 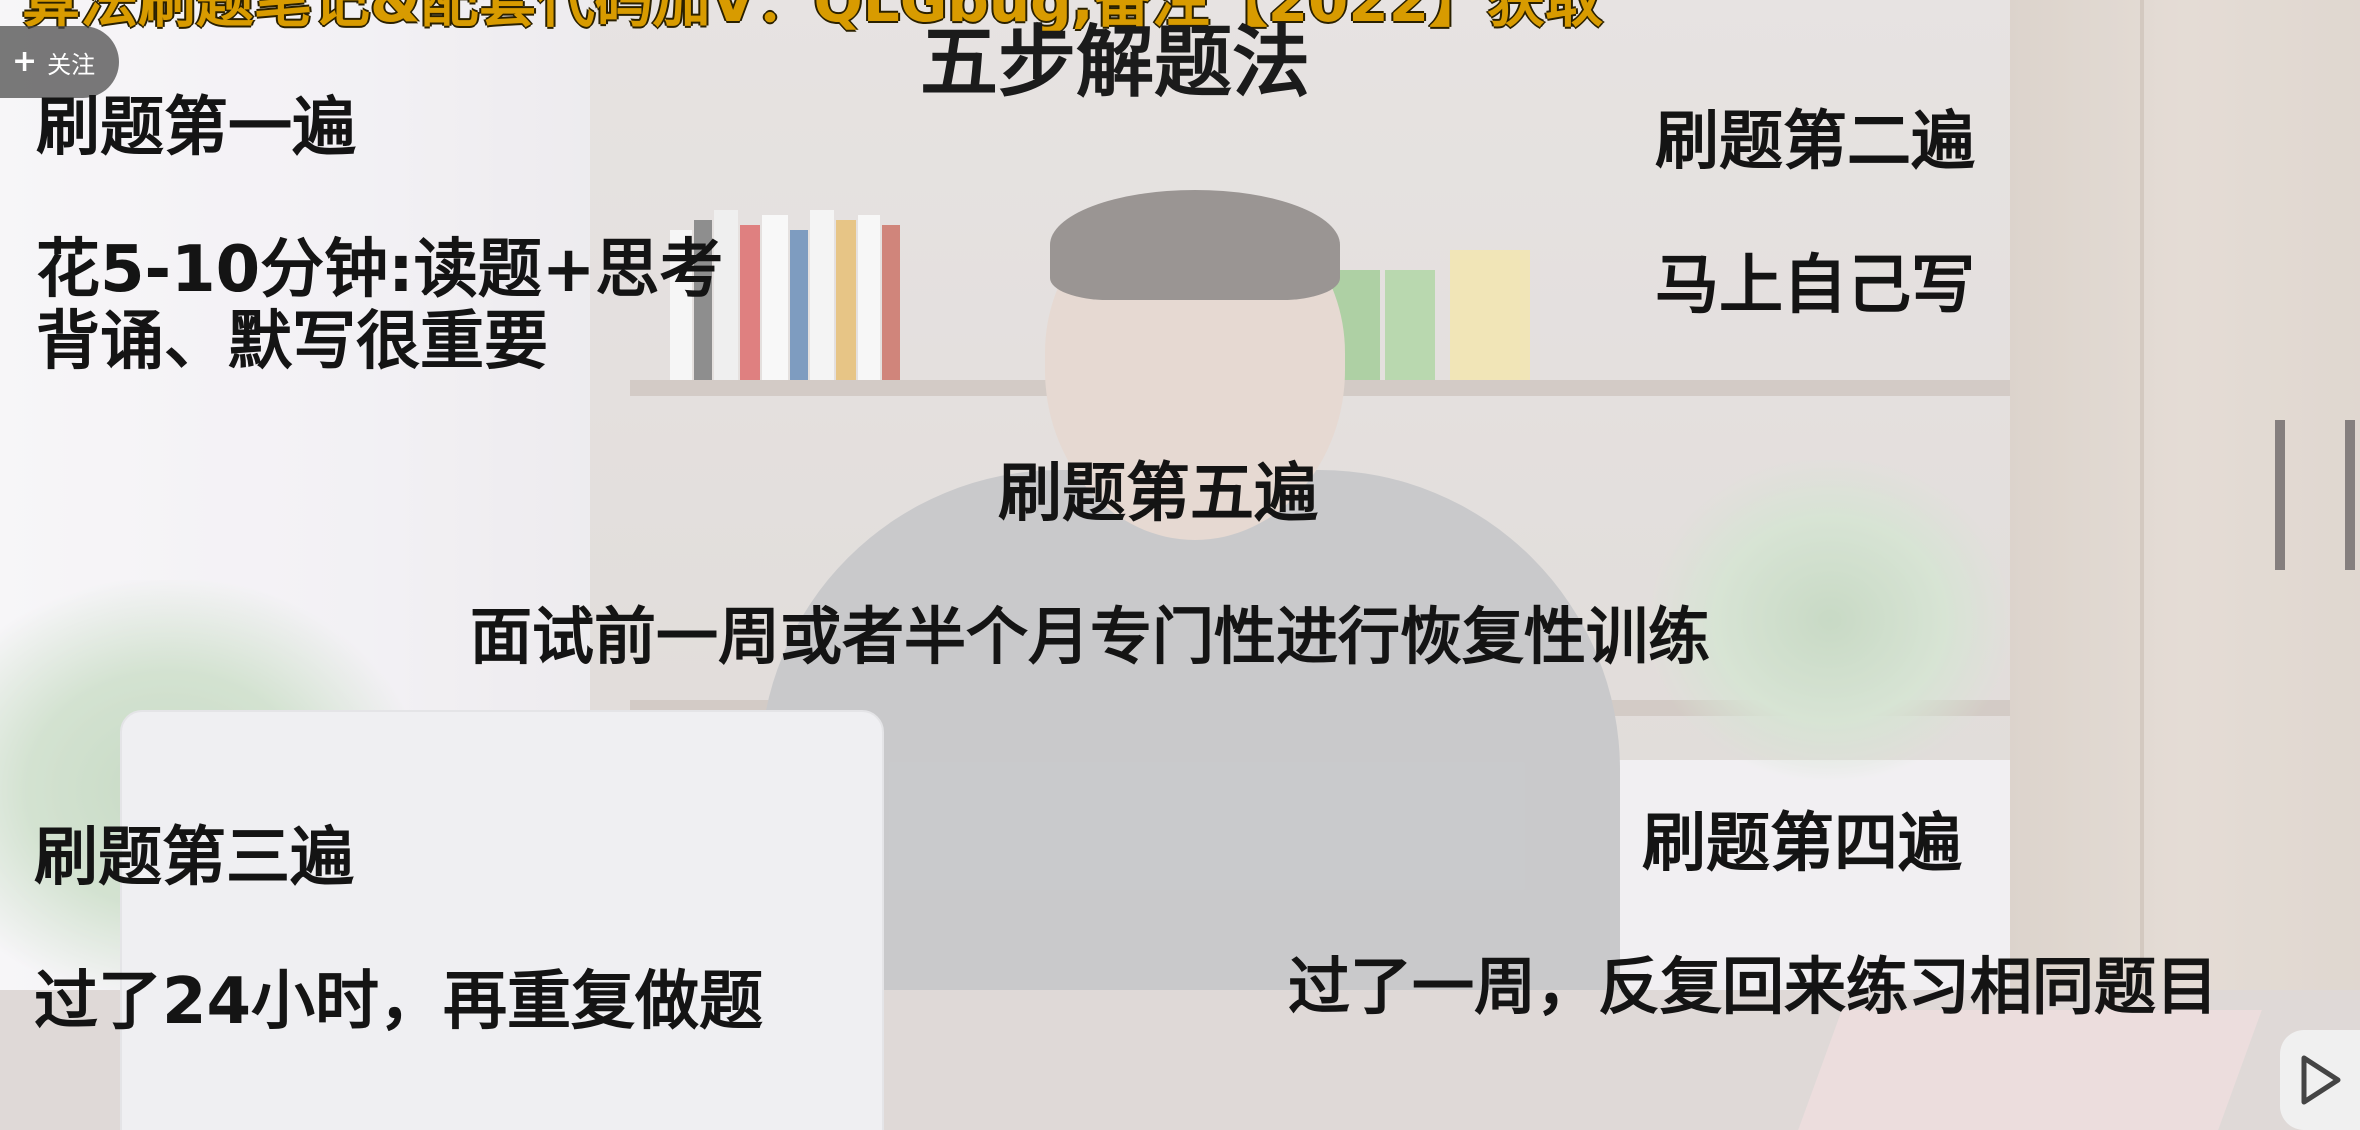 I want to click on top-banner: 算法刷题笔记&配套代码加V：QLGbug,备注【2022】获取, so click(x=813, y=17).